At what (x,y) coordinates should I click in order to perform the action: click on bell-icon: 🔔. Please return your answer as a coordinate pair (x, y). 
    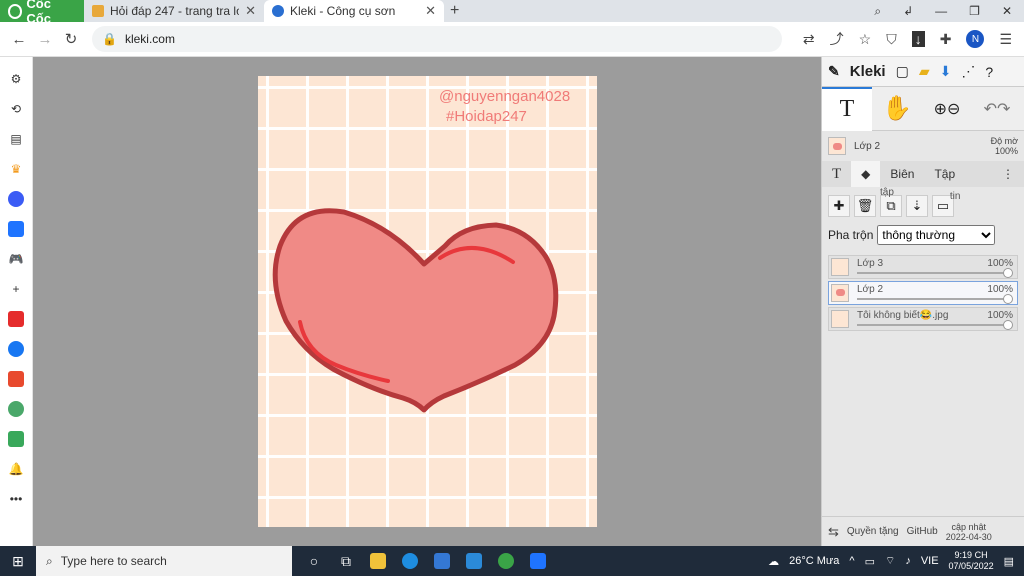
    Looking at the image, I should click on (16, 469).